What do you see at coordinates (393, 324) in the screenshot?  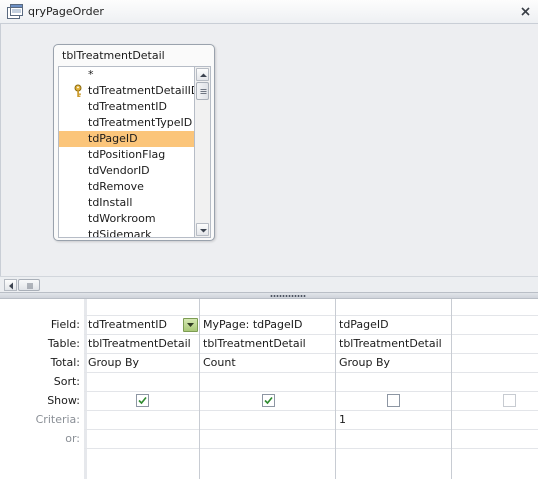 I see `col3-field-cell: tdPageID` at bounding box center [393, 324].